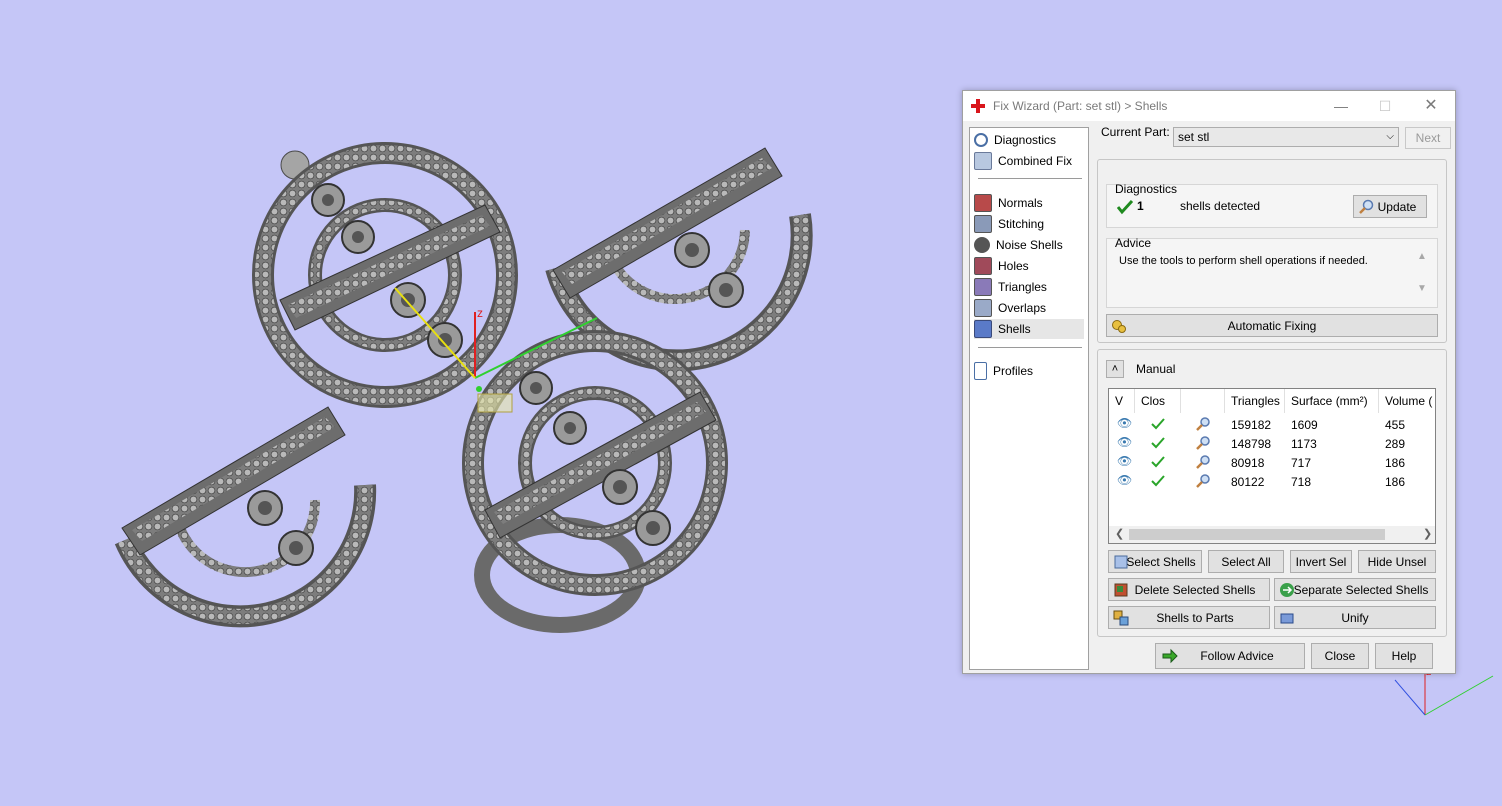 This screenshot has width=1502, height=806. What do you see at coordinates (1397, 561) in the screenshot?
I see `hide-unsel-button: Hide Unsel` at bounding box center [1397, 561].